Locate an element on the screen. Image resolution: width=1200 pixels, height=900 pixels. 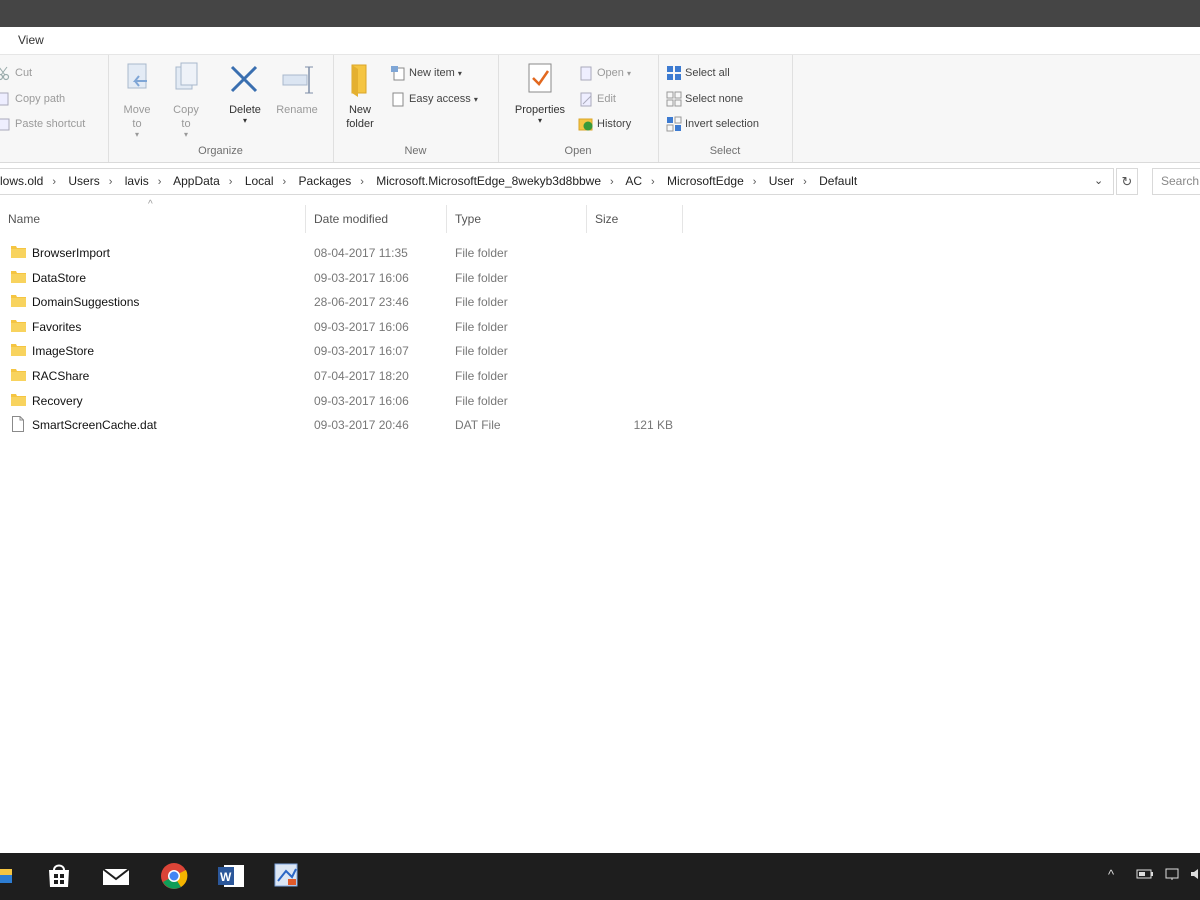
open-group: Properties ▾ Open ▾ Edit History Open is located at coordinates (578, 108).